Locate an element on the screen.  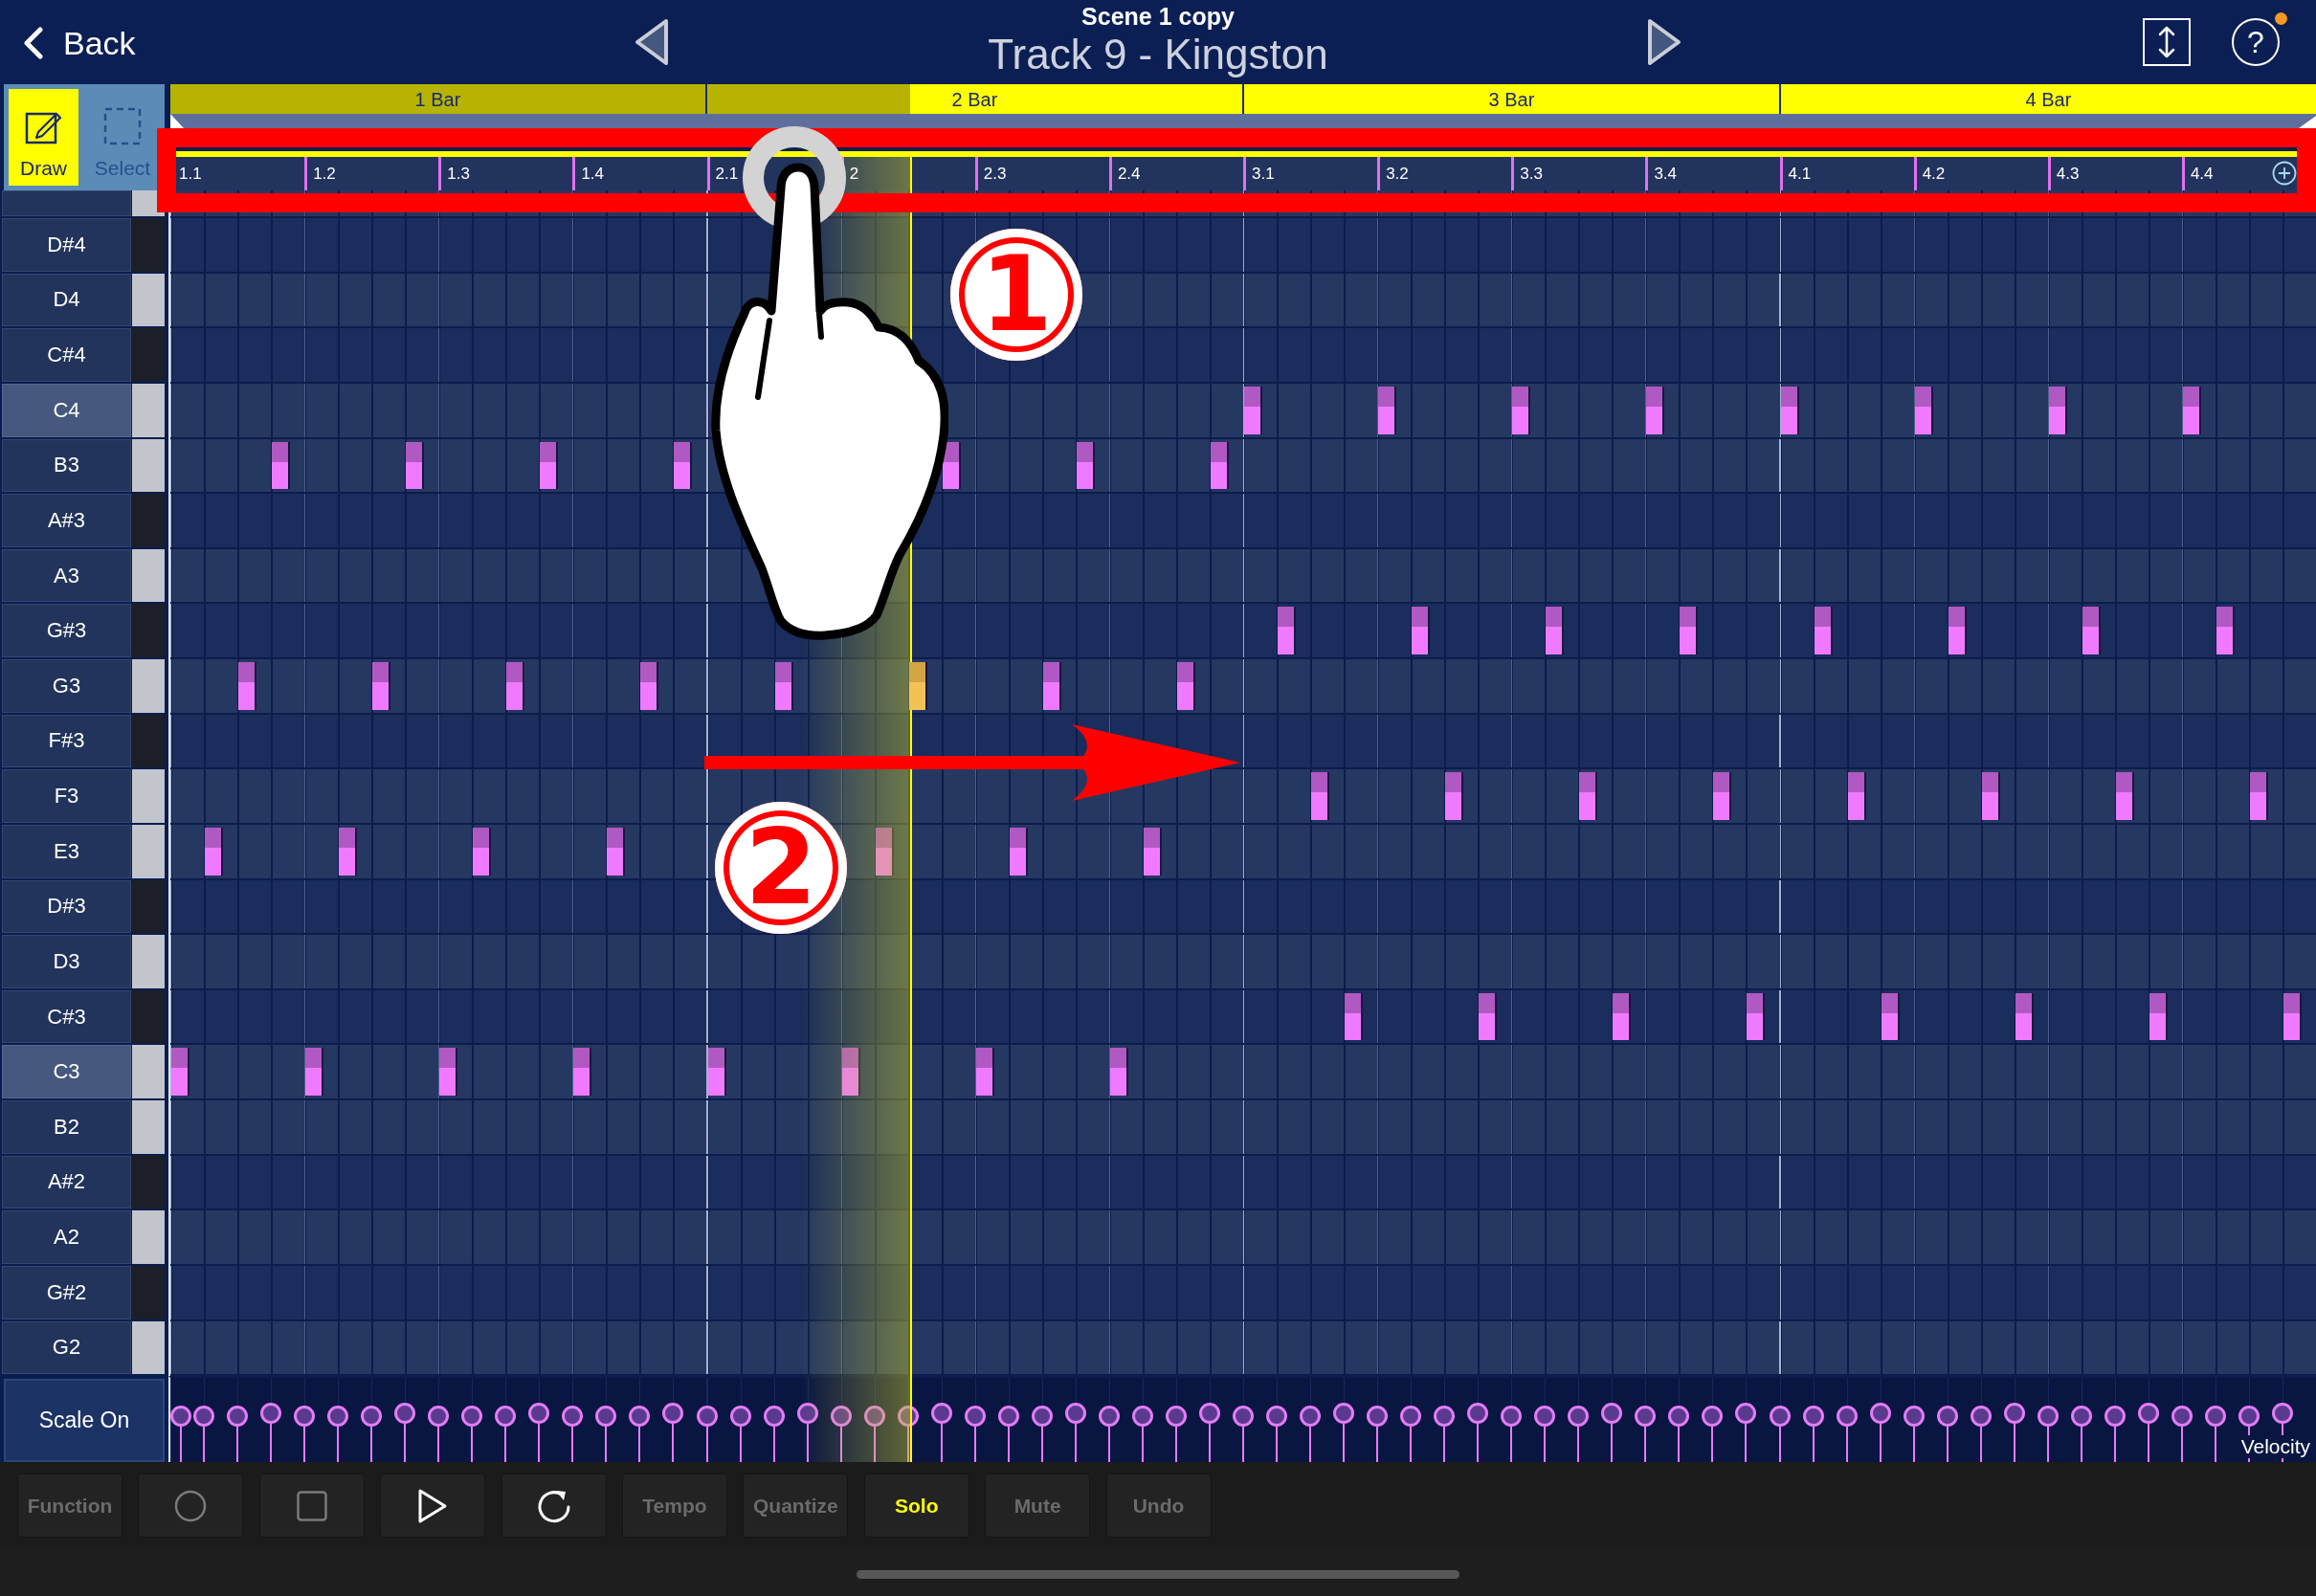
select-tool-button: Select is located at coordinates (123, 137).